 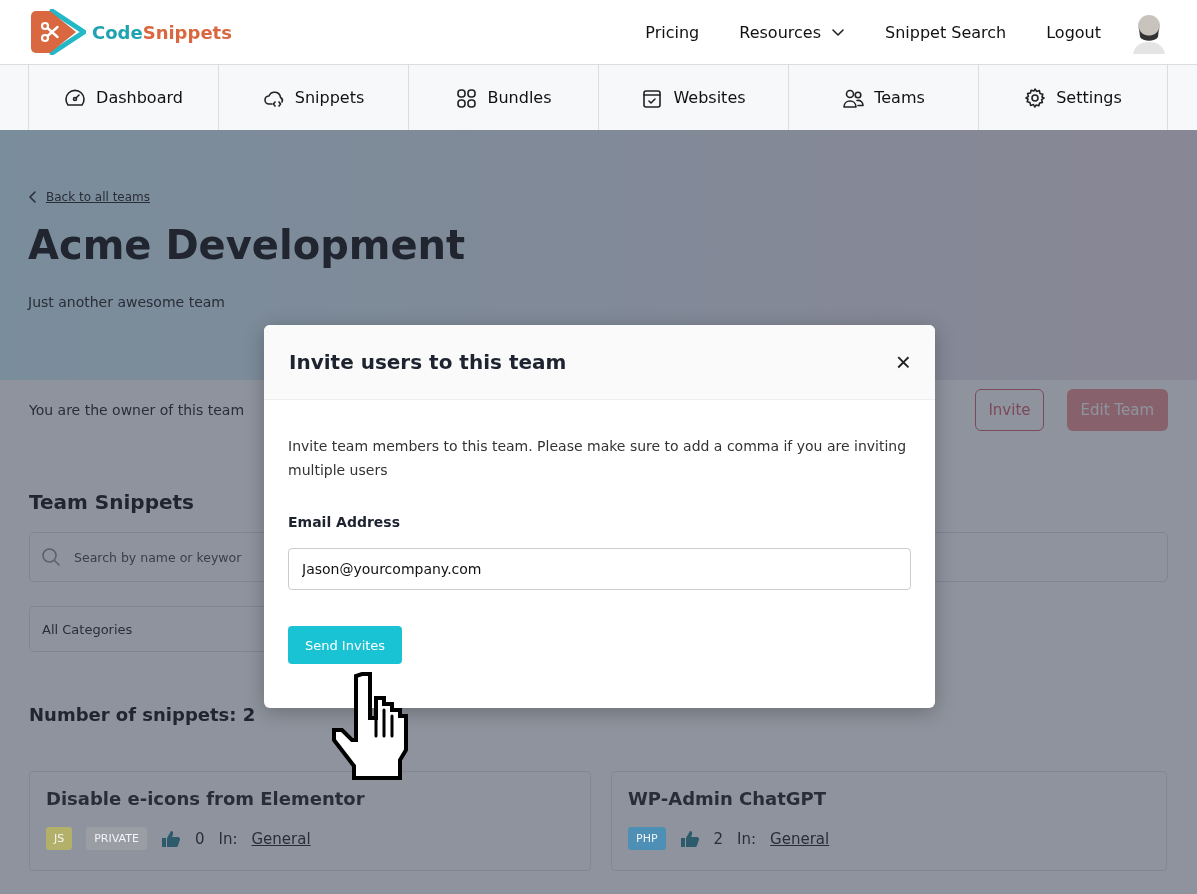 What do you see at coordinates (162, 32) in the screenshot?
I see `logo-text: CodeSnippets` at bounding box center [162, 32].